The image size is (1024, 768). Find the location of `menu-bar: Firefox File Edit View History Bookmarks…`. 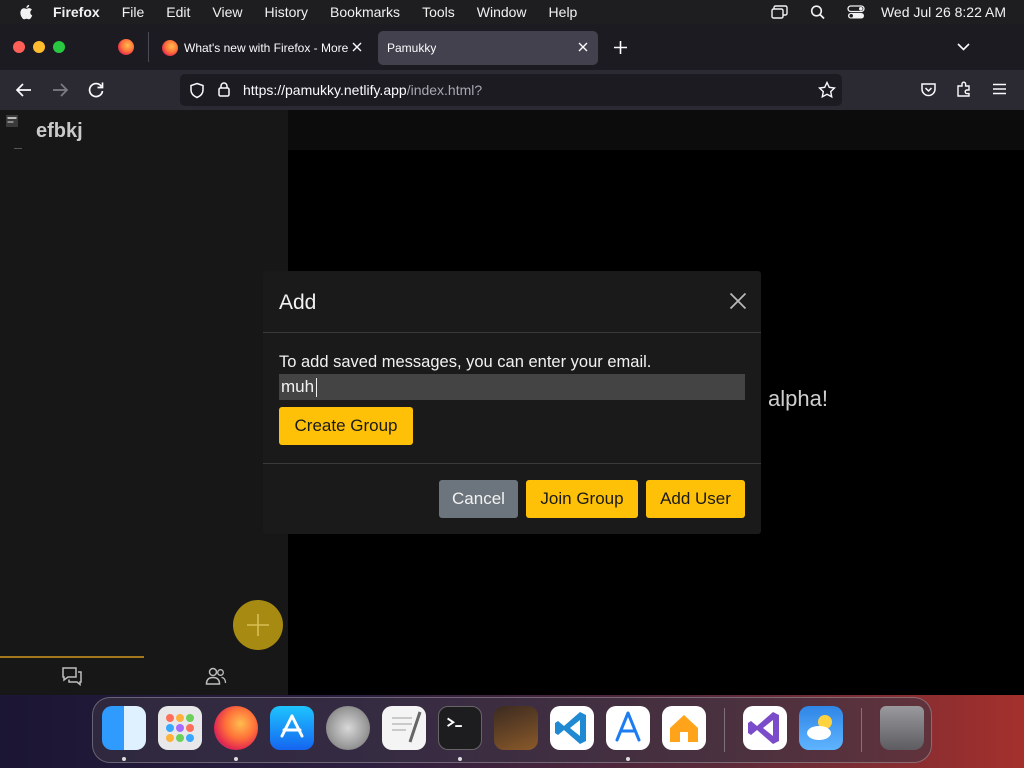

menu-bar: Firefox File Edit View History Bookmarks… is located at coordinates (512, 12).